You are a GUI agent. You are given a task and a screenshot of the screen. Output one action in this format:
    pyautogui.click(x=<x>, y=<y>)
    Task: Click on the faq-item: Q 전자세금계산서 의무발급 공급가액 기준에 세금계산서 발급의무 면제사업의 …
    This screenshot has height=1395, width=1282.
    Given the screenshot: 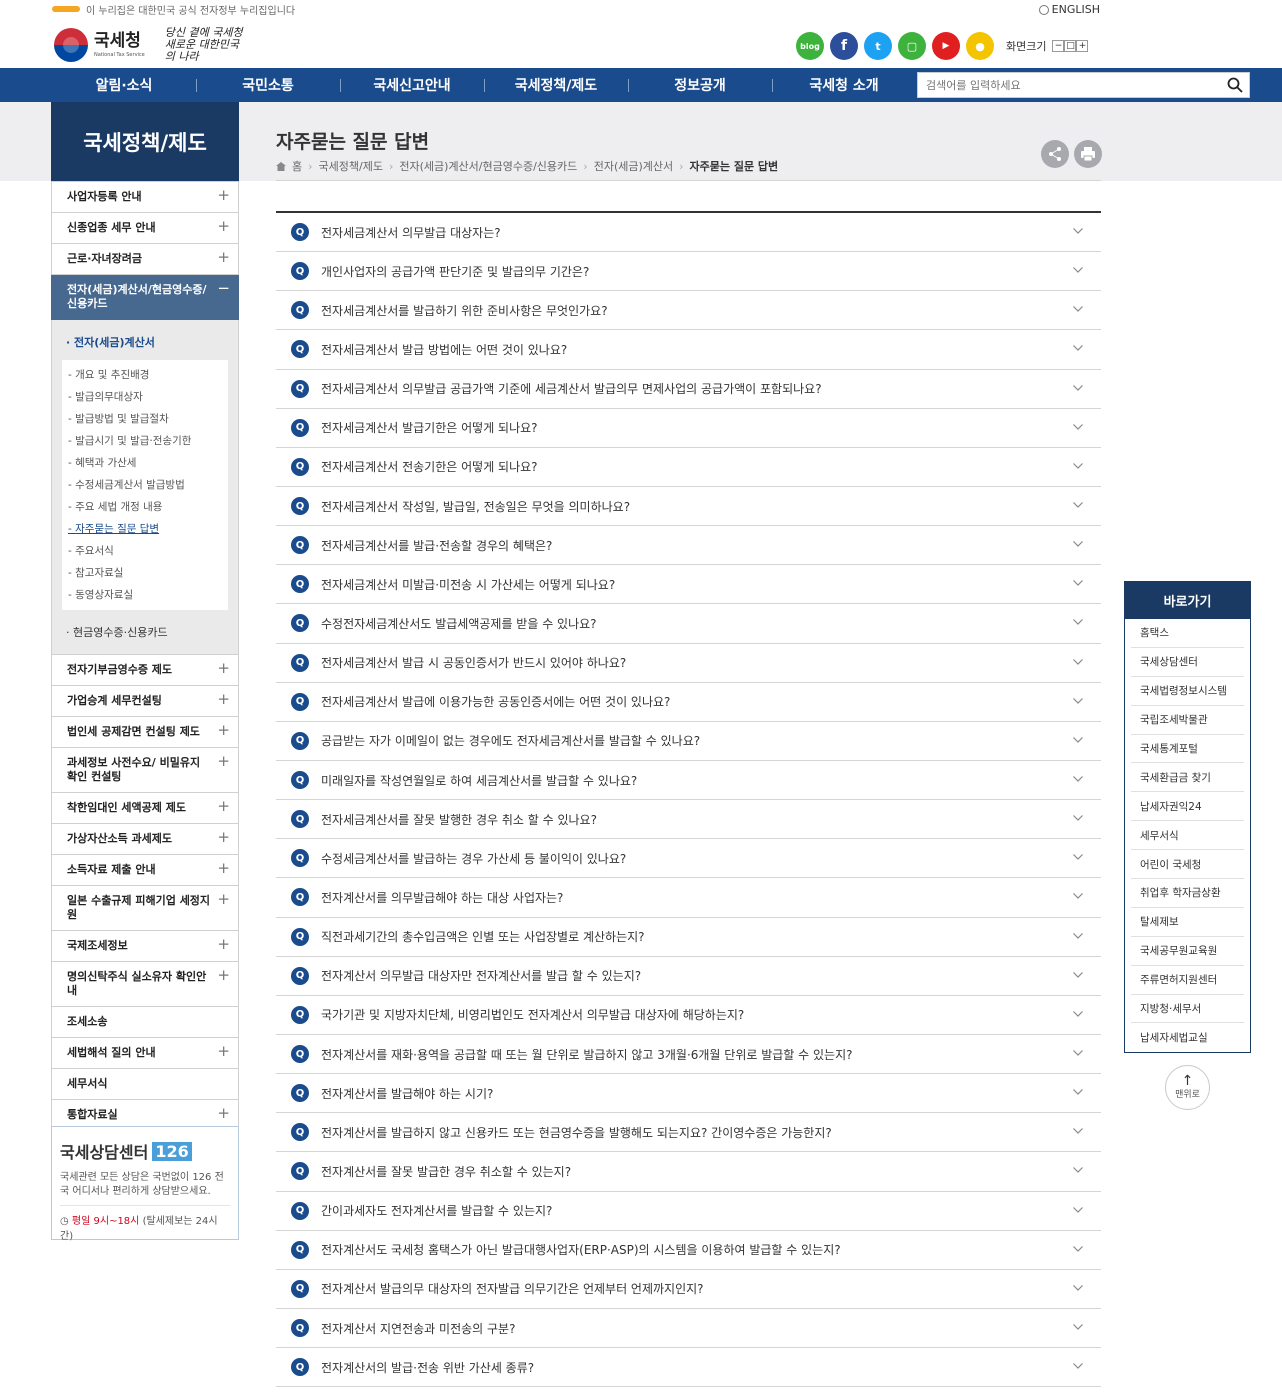 What is the action you would take?
    pyautogui.click(x=688, y=389)
    